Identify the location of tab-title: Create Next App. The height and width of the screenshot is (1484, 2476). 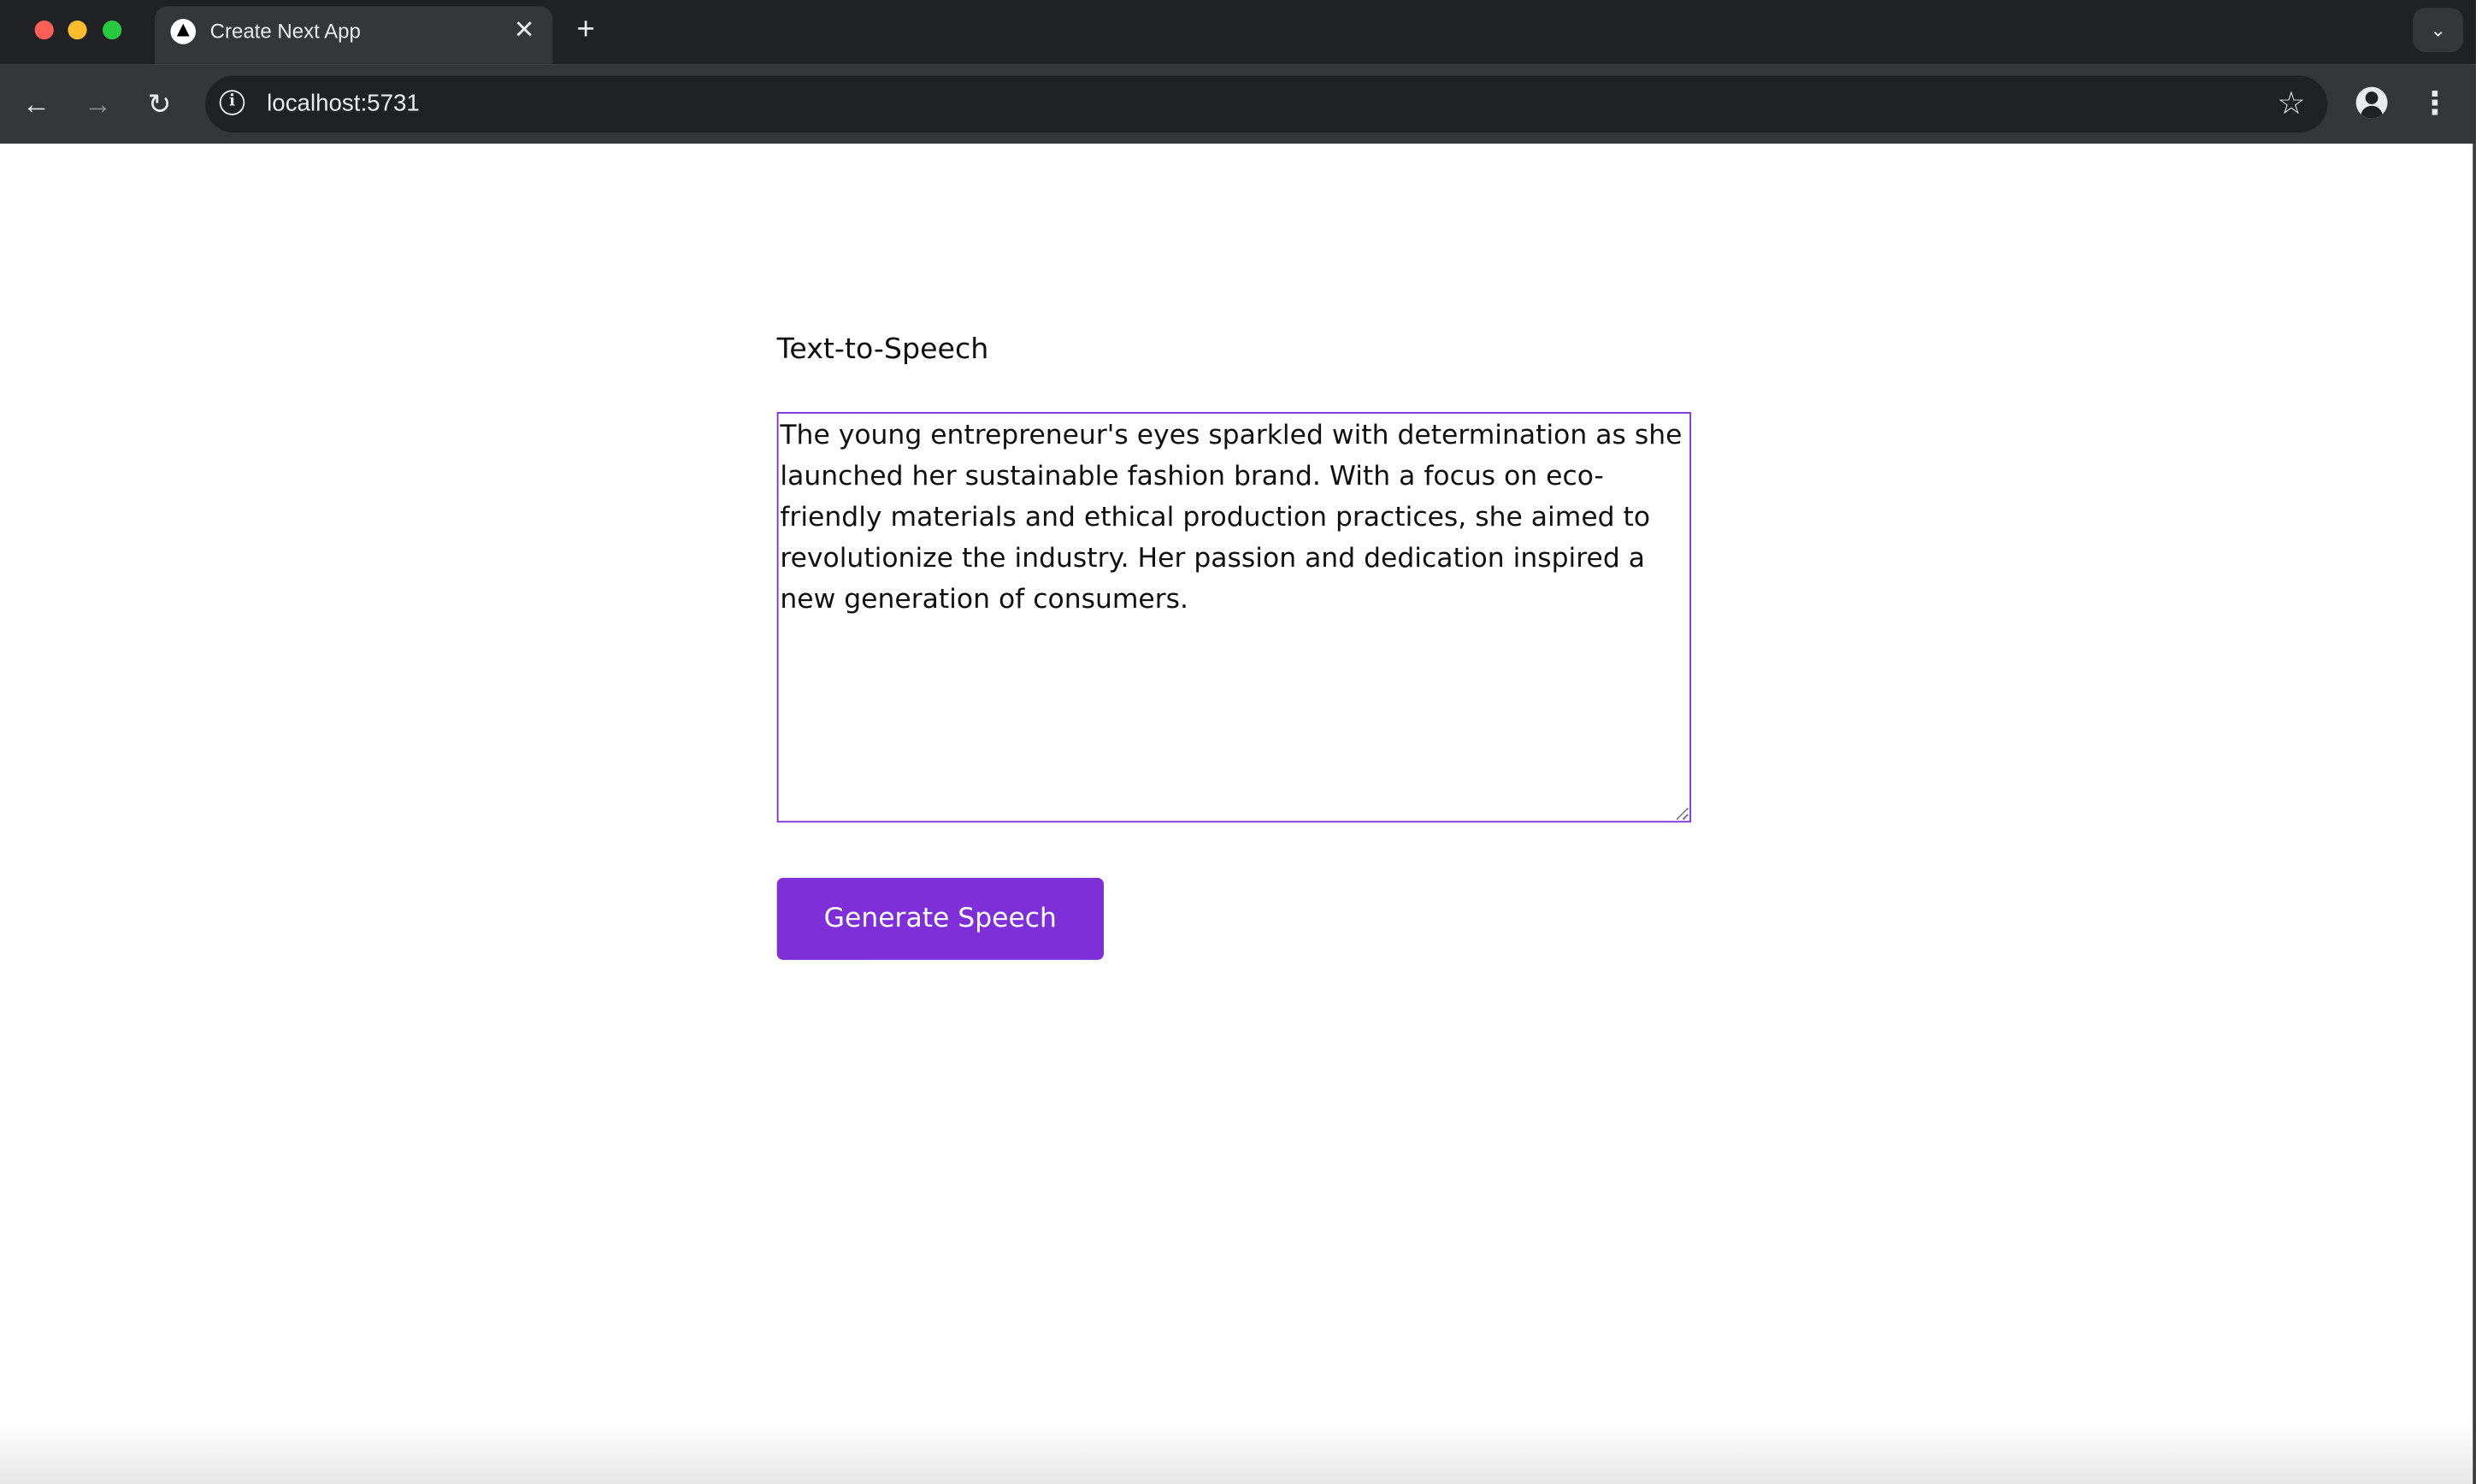
(285, 31).